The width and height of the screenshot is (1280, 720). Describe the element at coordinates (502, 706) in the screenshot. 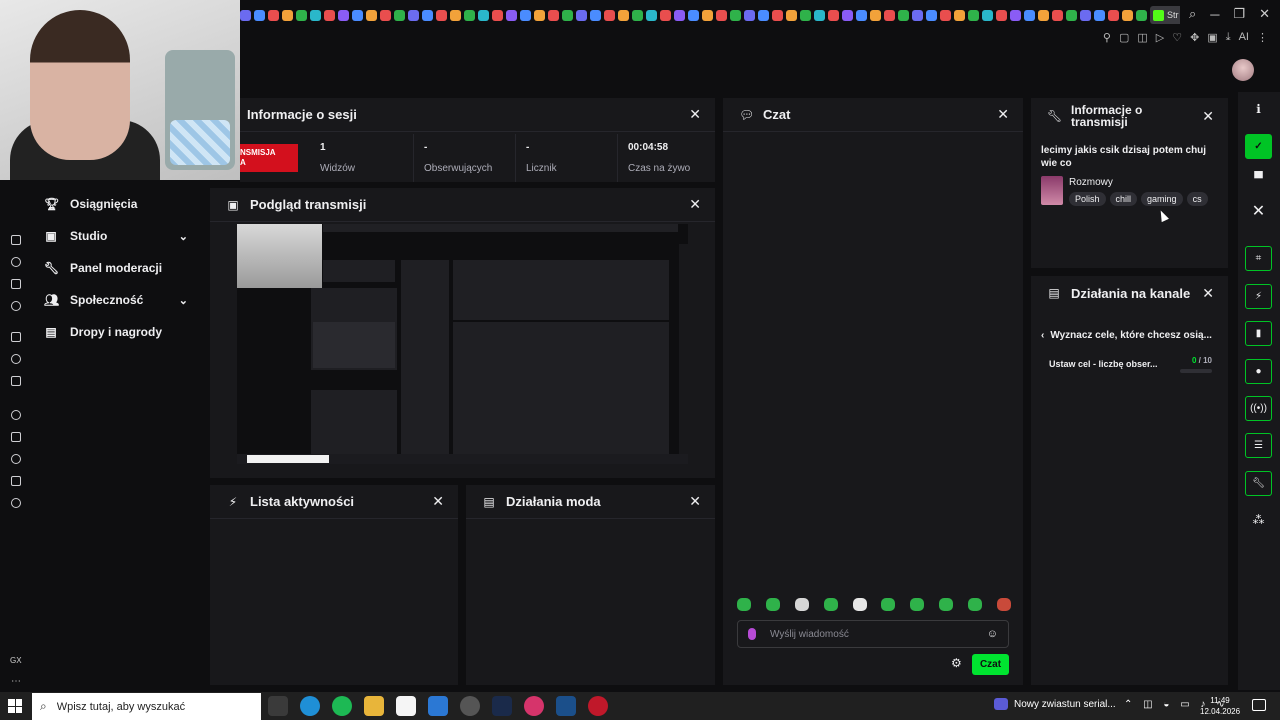

I see `game-launcher-icon` at that location.